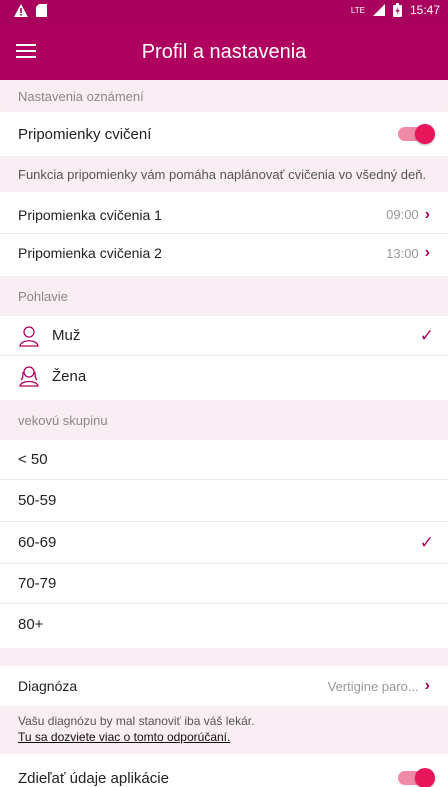 This screenshot has width=448, height=787. I want to click on age-option: 50-59, so click(224, 501).